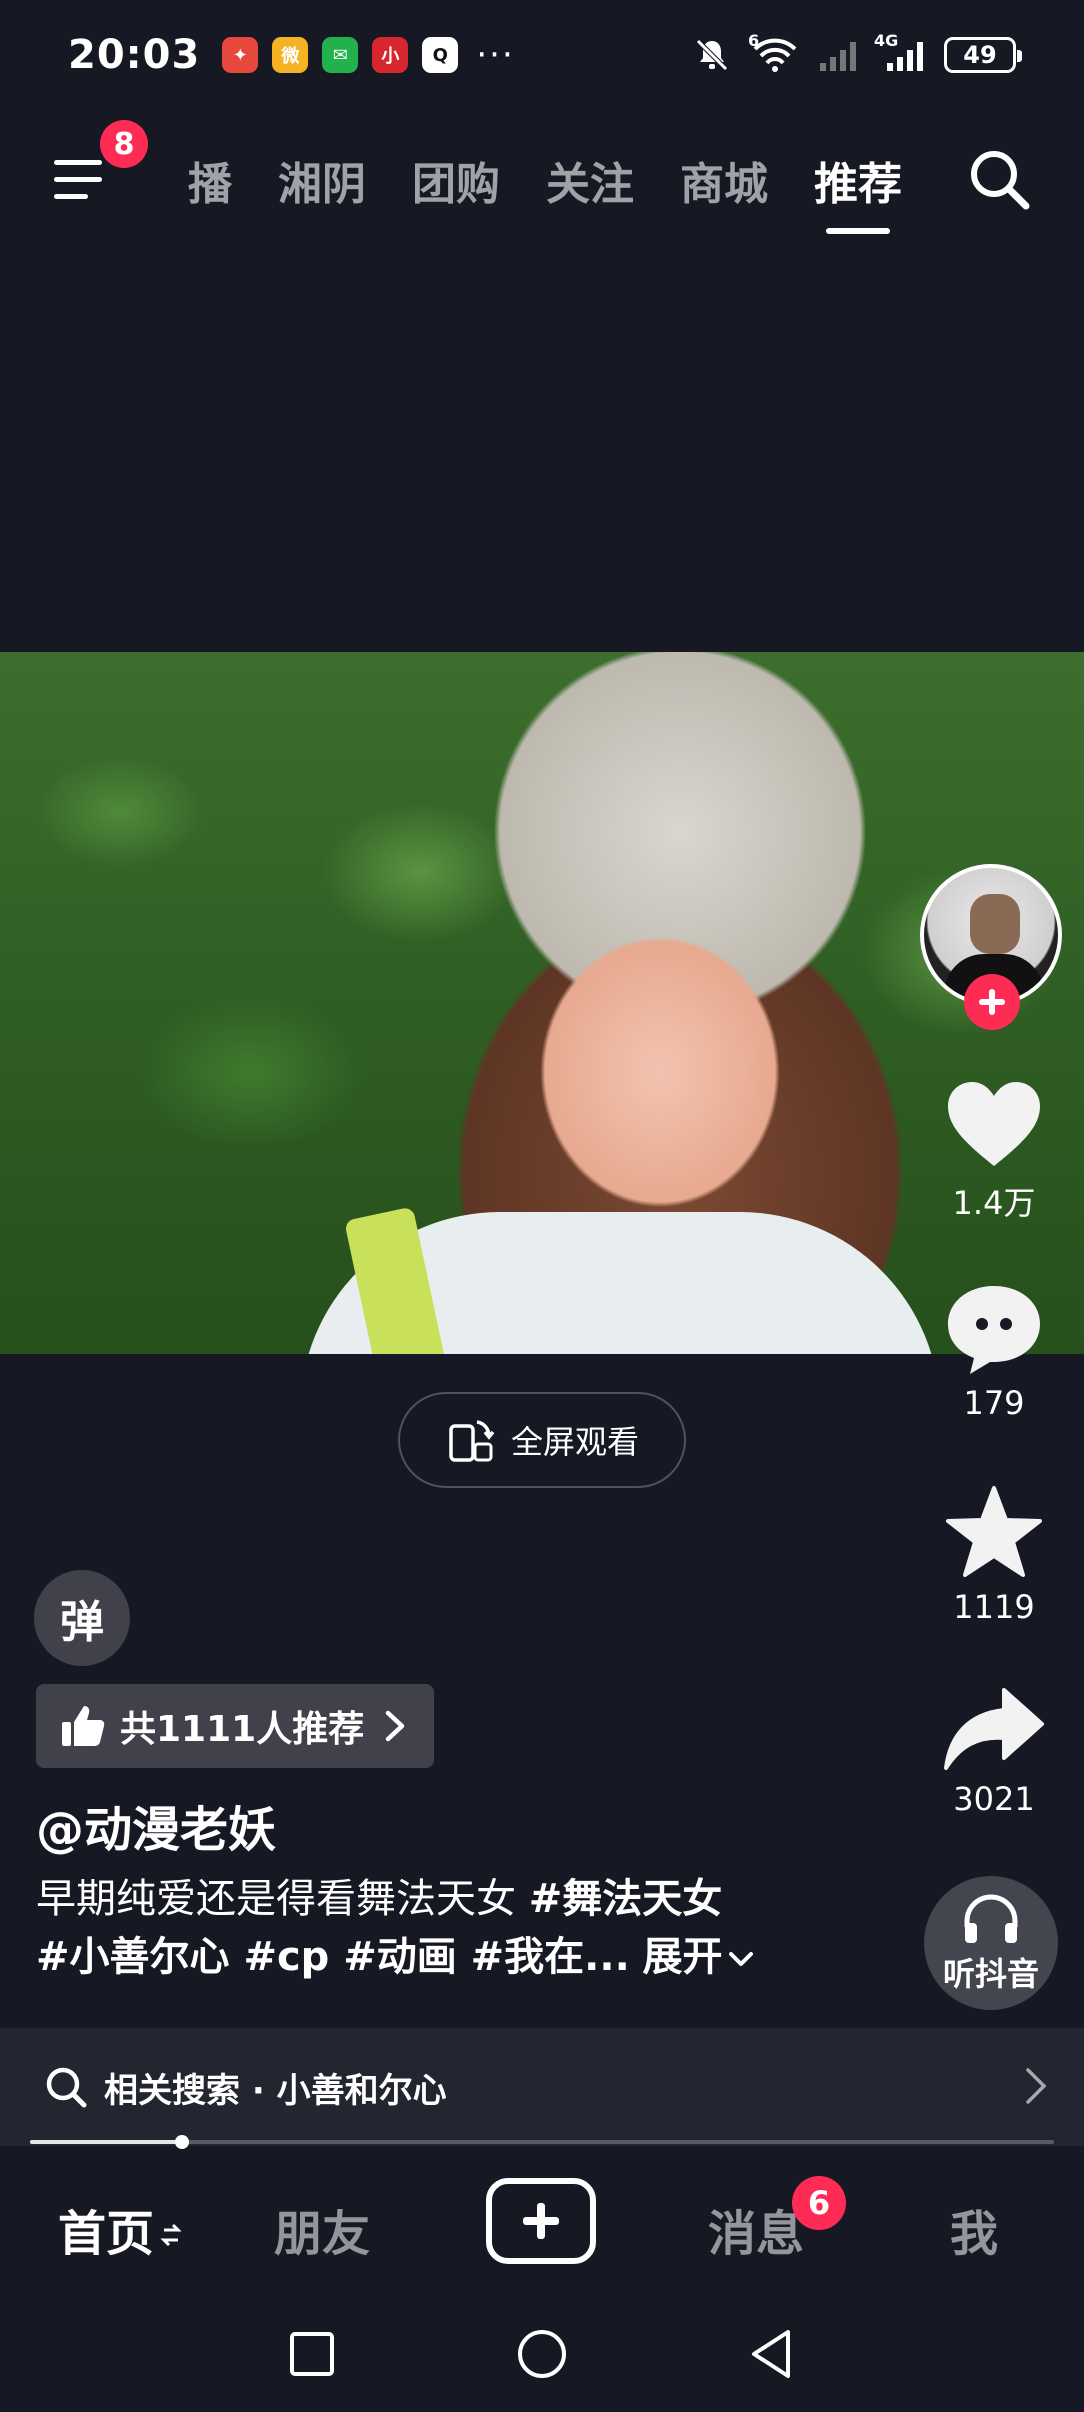 The image size is (1084, 2412). Describe the element at coordinates (542, 2087) in the screenshot. I see `related-search-bar: 相关搜索 · 小善和尔心` at that location.